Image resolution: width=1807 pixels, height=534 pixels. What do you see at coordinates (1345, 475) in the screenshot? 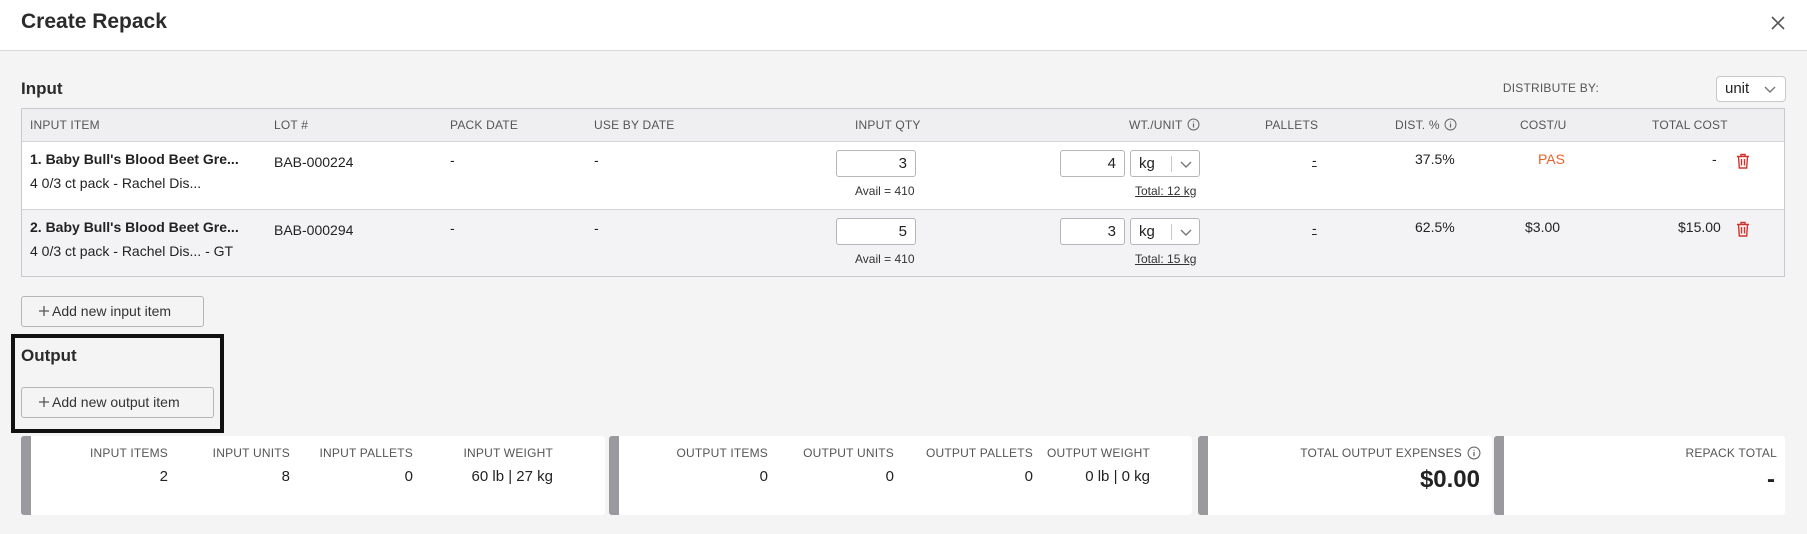
I see `expenses-card: TOTAL OUTPUT EXPENSES $0.00` at bounding box center [1345, 475].